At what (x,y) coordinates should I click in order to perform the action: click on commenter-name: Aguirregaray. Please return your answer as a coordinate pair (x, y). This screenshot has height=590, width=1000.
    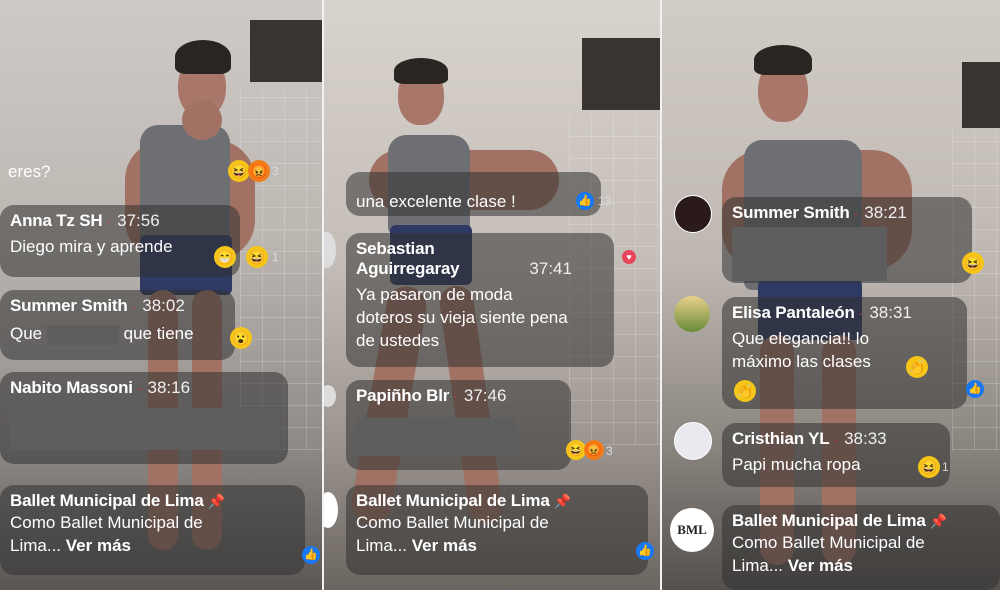
    Looking at the image, I should click on (408, 268).